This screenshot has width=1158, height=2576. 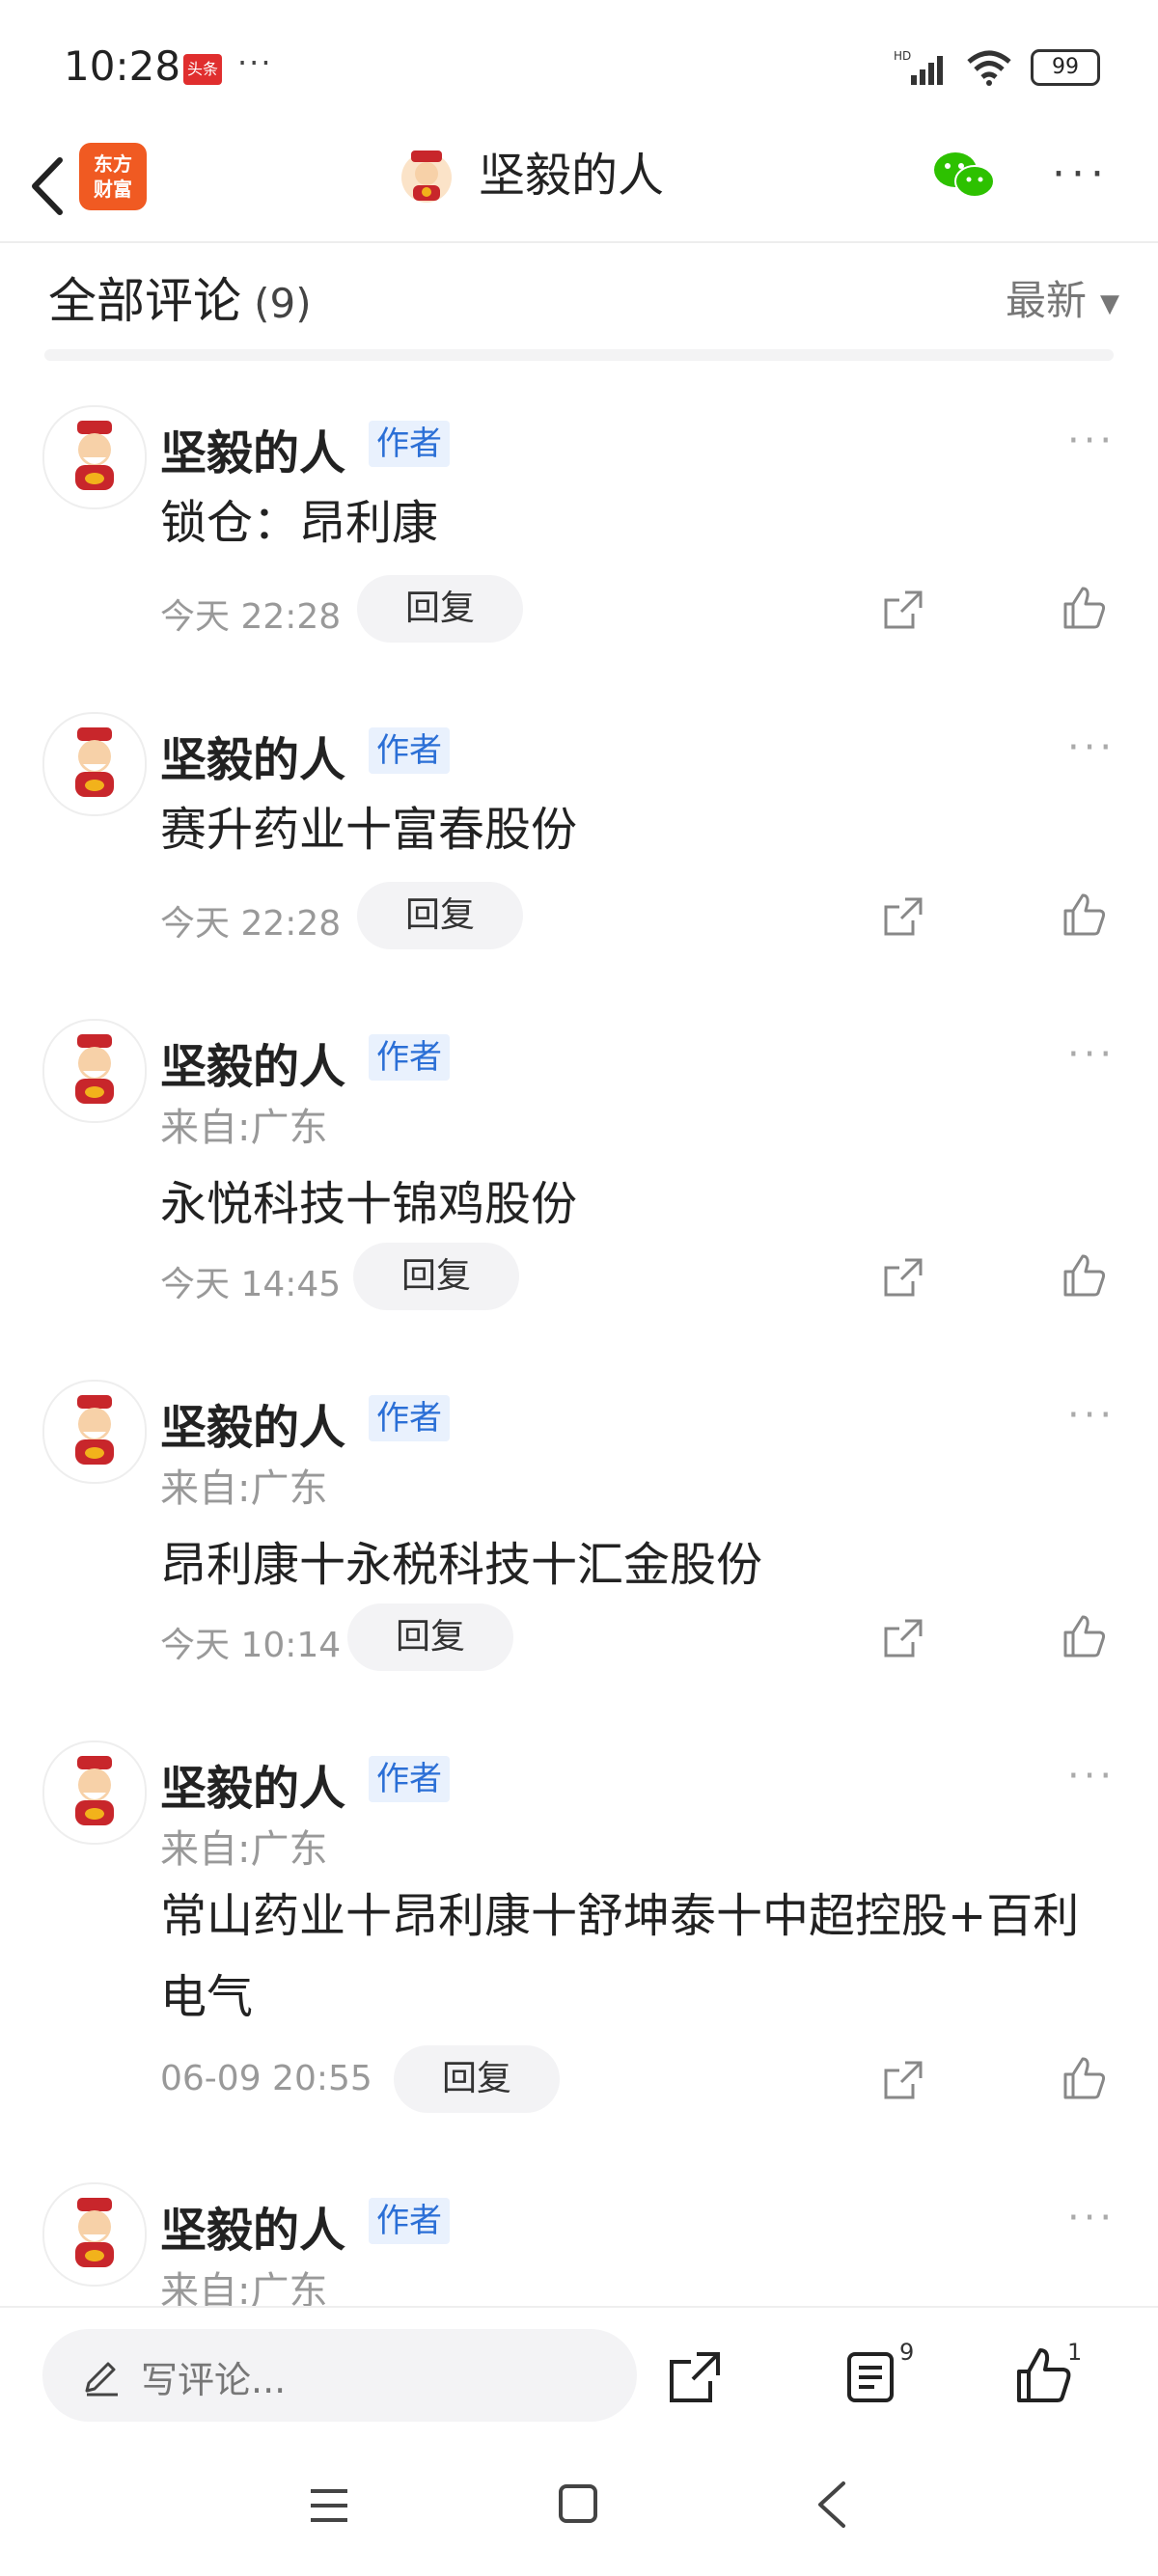 What do you see at coordinates (579, 355) in the screenshot?
I see `section-divider` at bounding box center [579, 355].